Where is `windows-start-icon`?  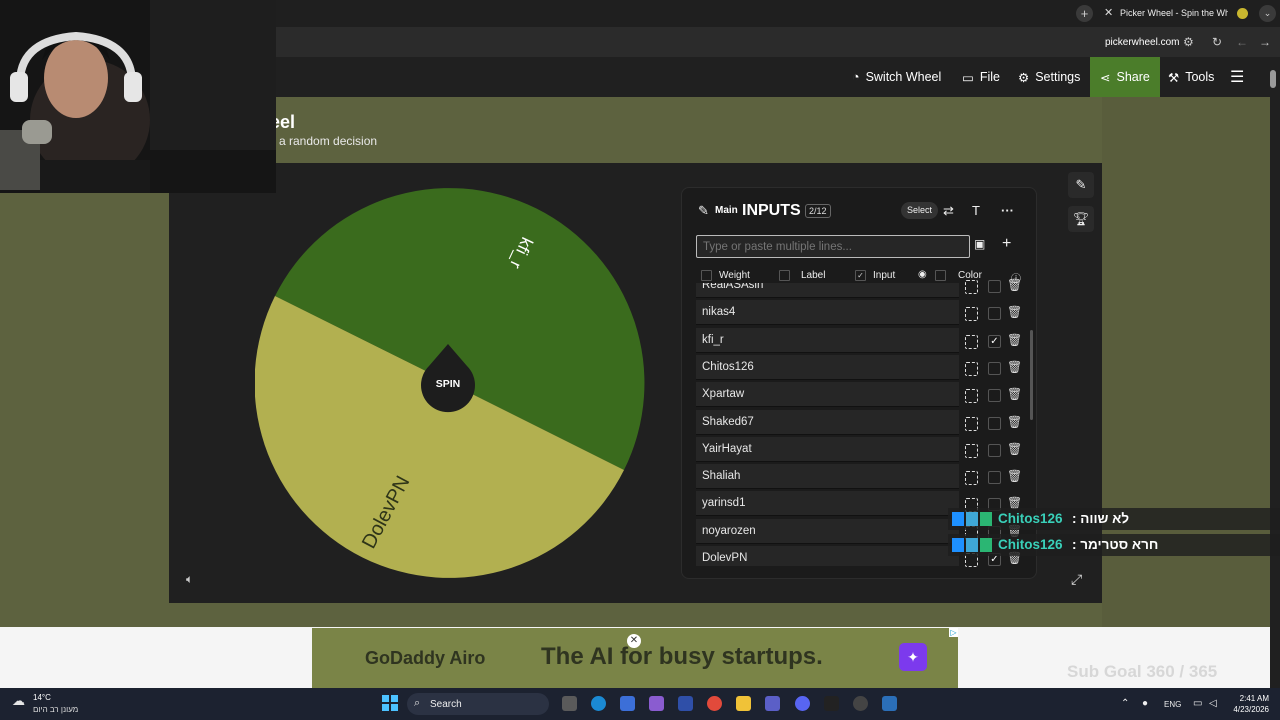 windows-start-icon is located at coordinates (390, 703).